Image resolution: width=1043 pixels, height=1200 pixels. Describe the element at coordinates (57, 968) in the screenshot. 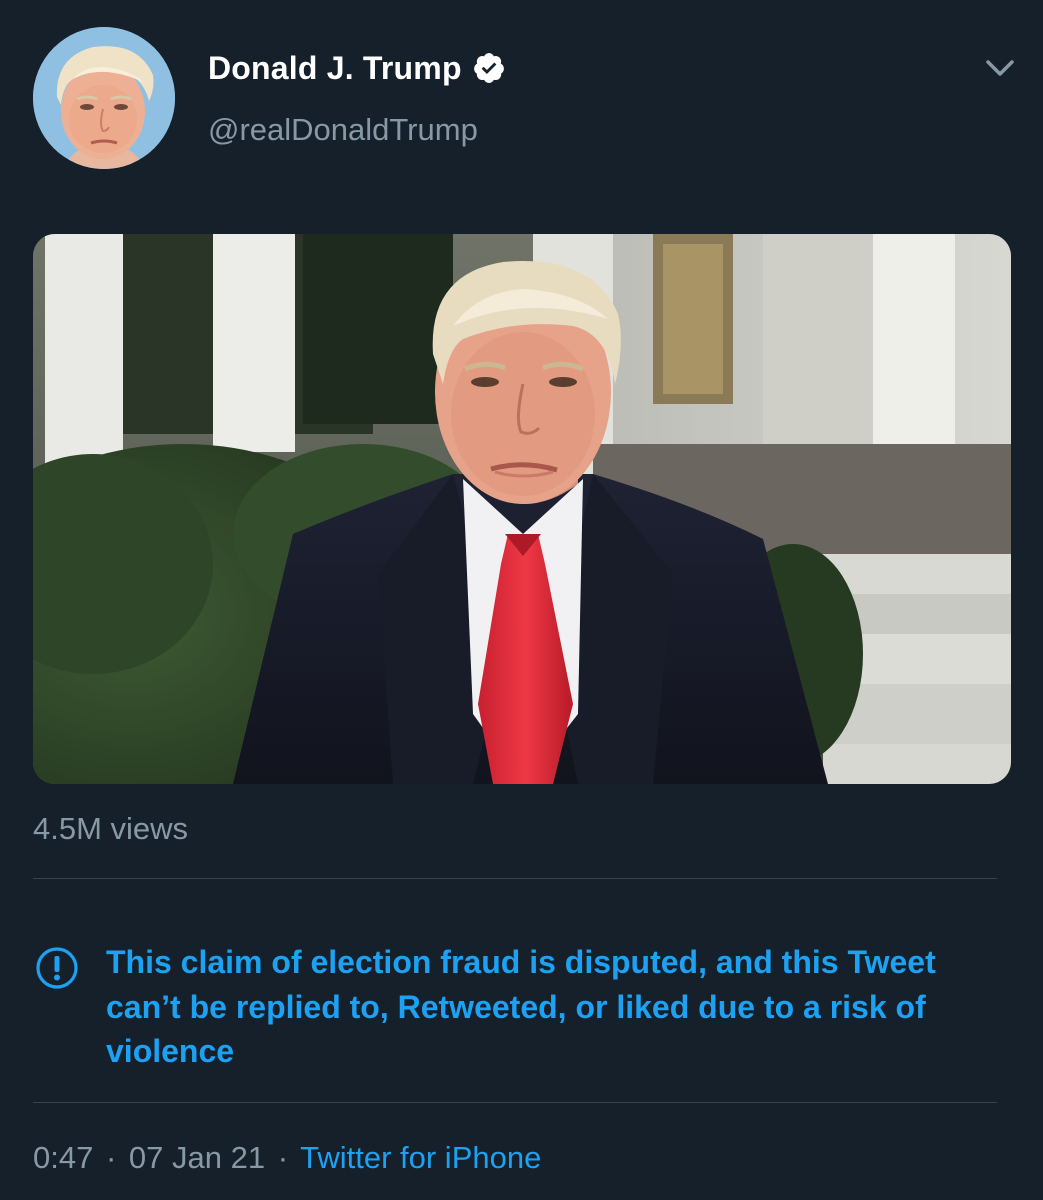

I see `exclamation-circle-icon` at that location.